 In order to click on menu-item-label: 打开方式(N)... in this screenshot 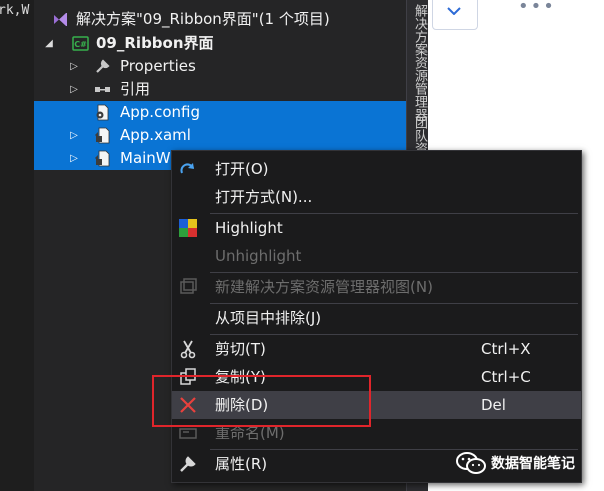, I will do `click(264, 197)`.